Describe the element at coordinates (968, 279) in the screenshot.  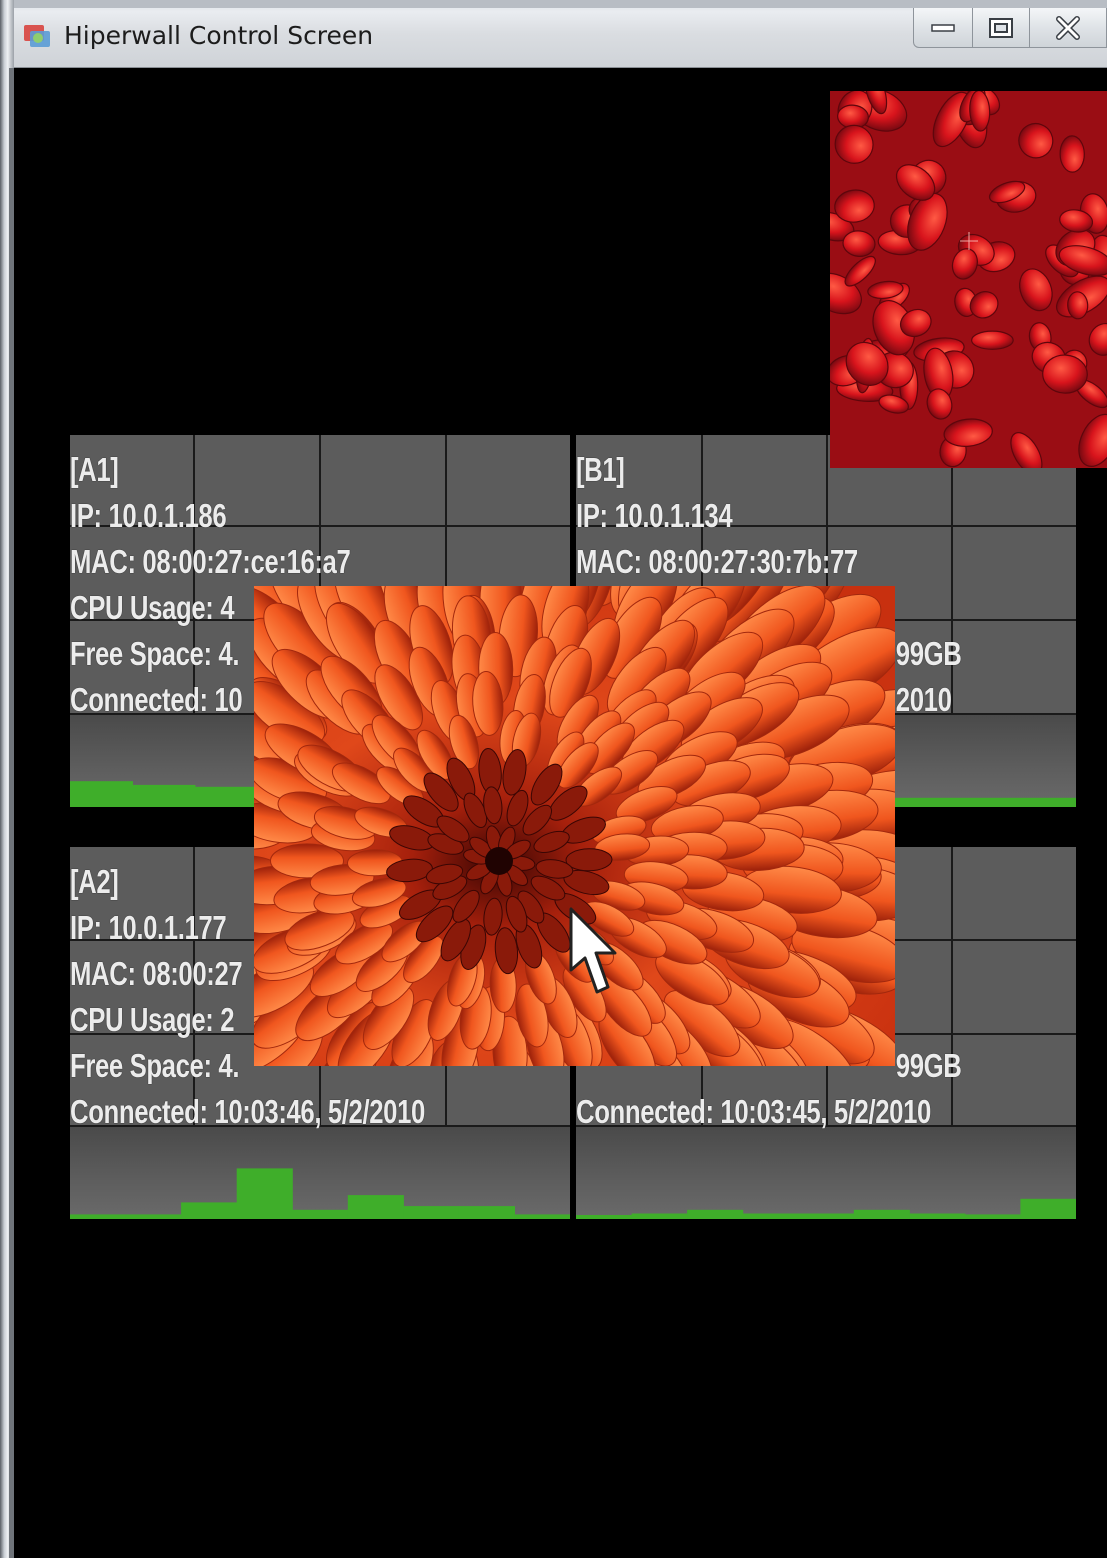
I see `red-petals-image` at that location.